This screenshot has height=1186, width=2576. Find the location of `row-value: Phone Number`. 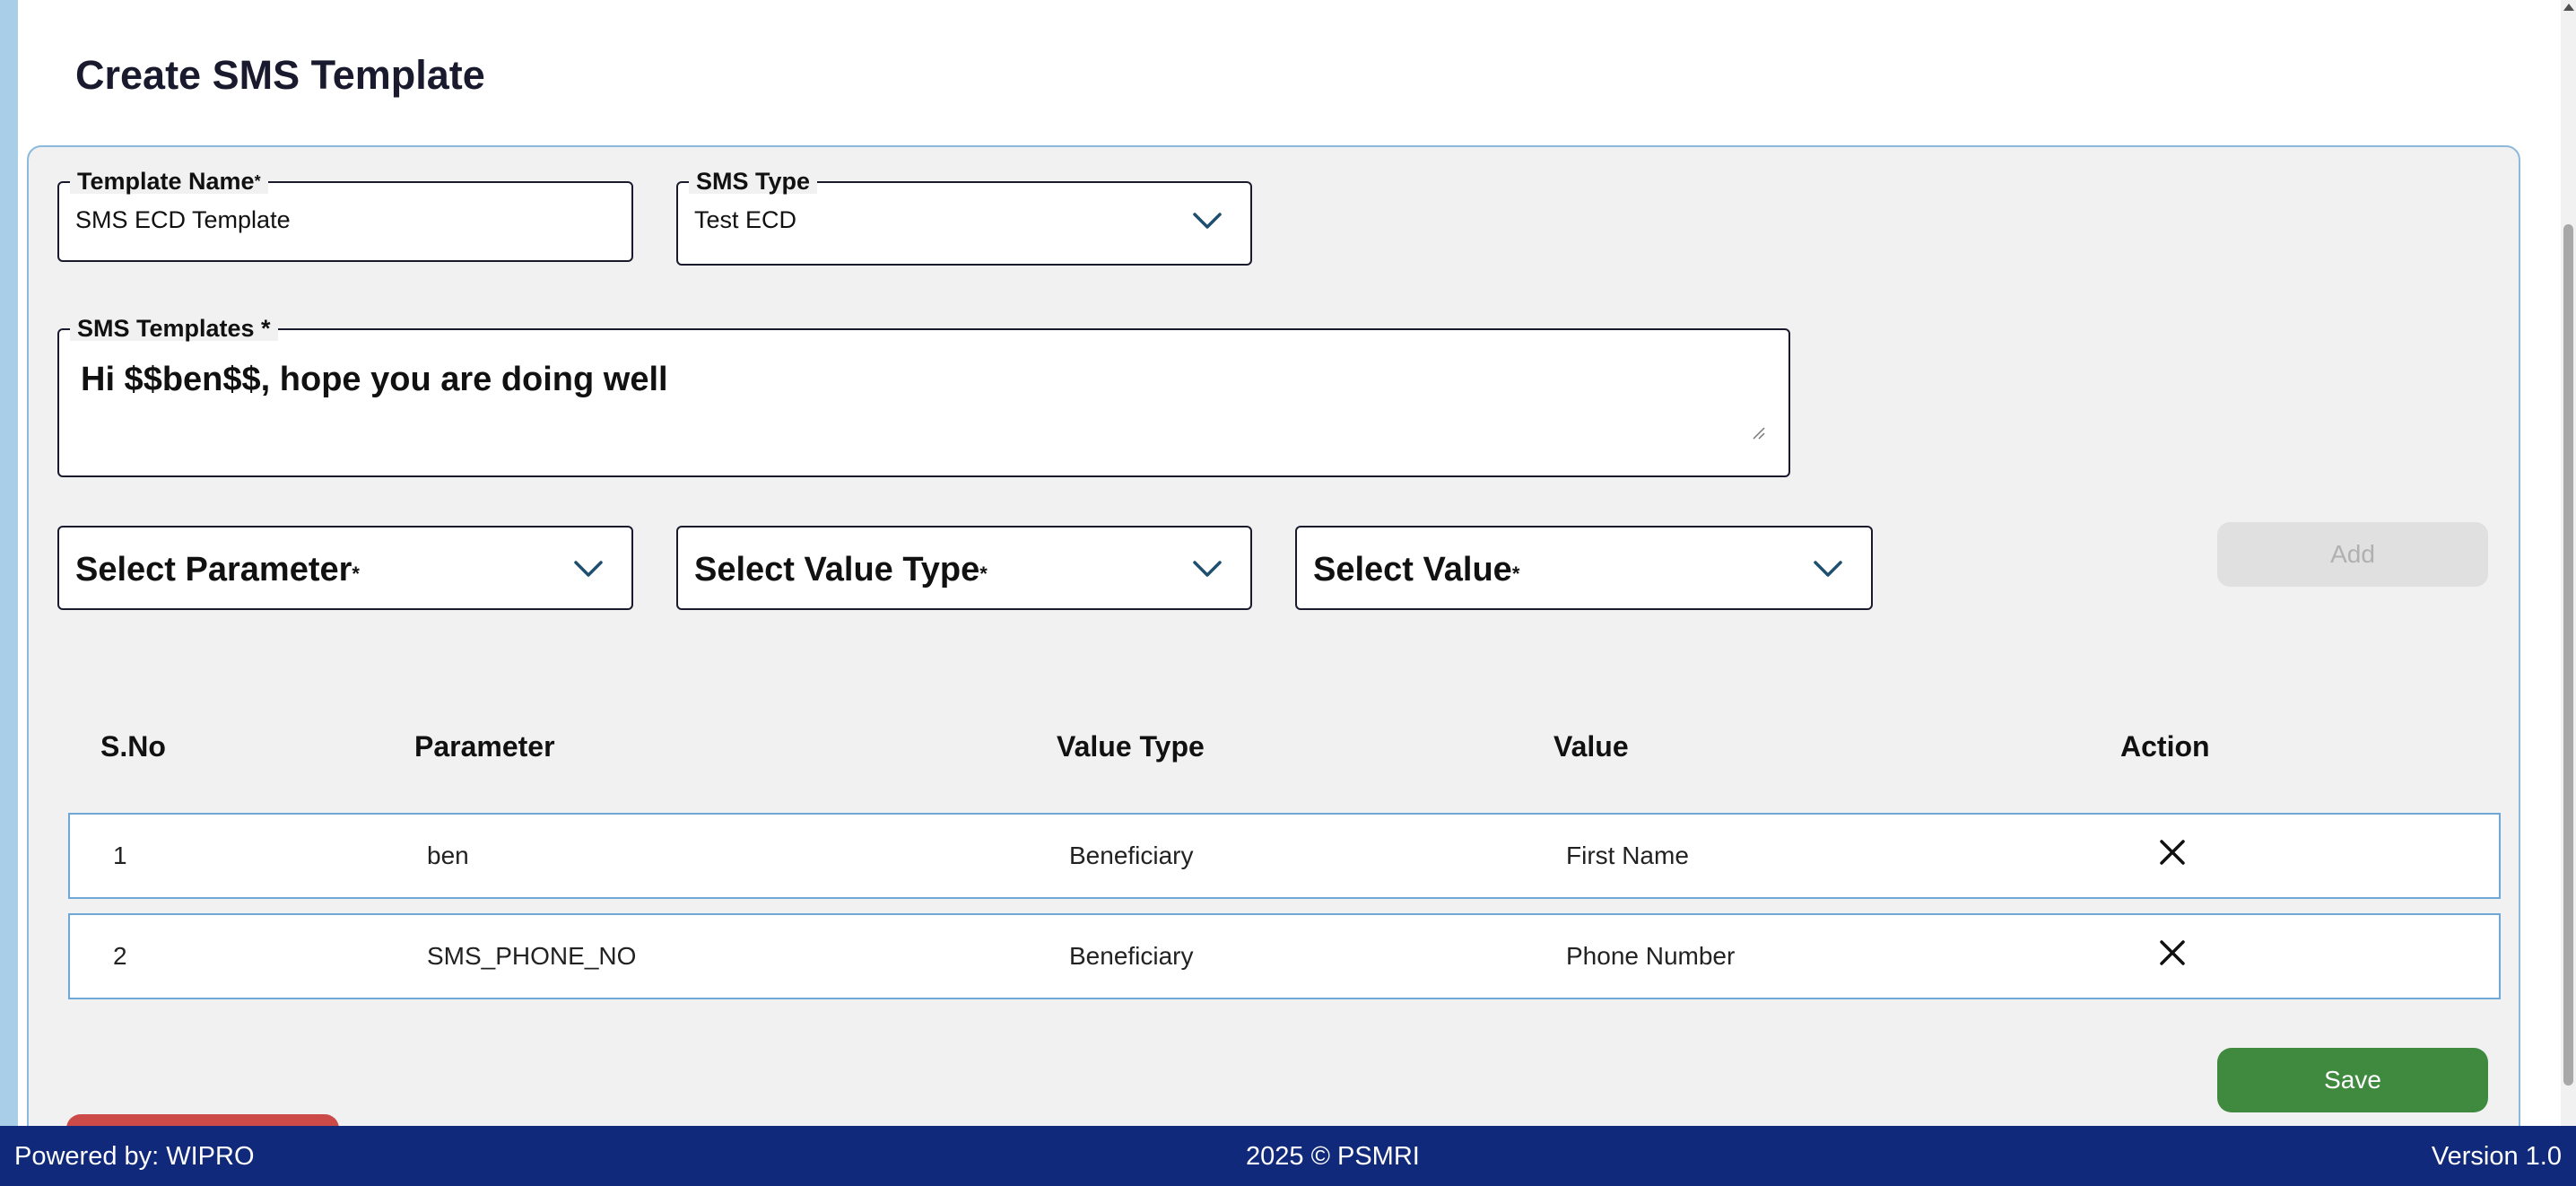

row-value: Phone Number is located at coordinates (1651, 956).